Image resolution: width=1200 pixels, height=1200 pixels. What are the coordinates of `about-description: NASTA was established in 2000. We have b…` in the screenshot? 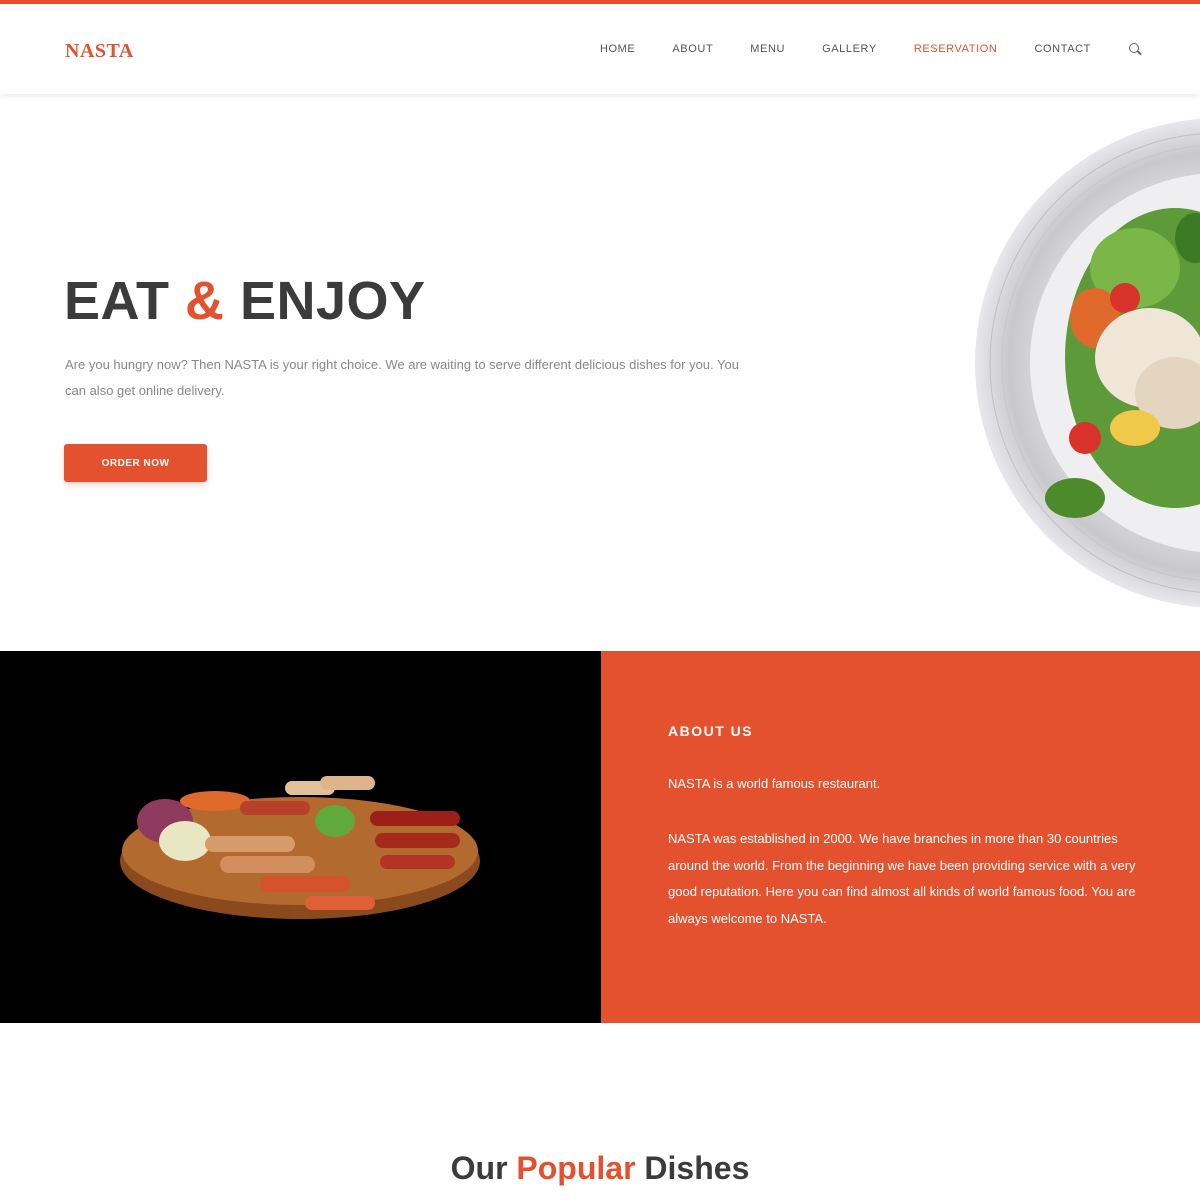 It's located at (902, 878).